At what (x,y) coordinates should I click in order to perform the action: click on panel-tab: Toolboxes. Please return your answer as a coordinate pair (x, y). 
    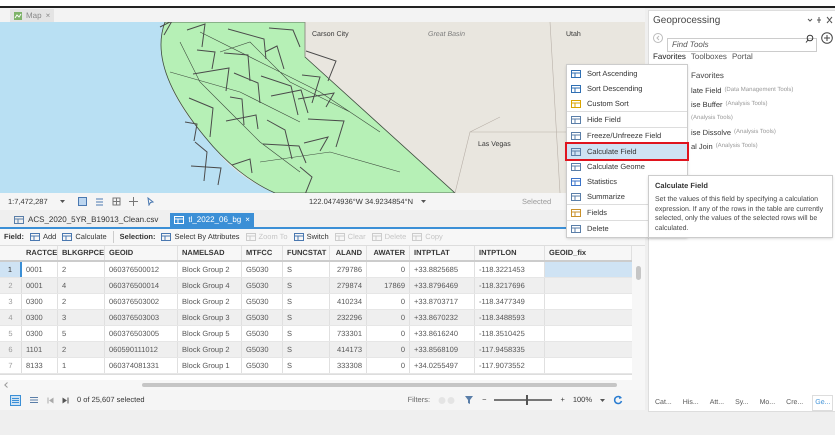
    Looking at the image, I should click on (708, 58).